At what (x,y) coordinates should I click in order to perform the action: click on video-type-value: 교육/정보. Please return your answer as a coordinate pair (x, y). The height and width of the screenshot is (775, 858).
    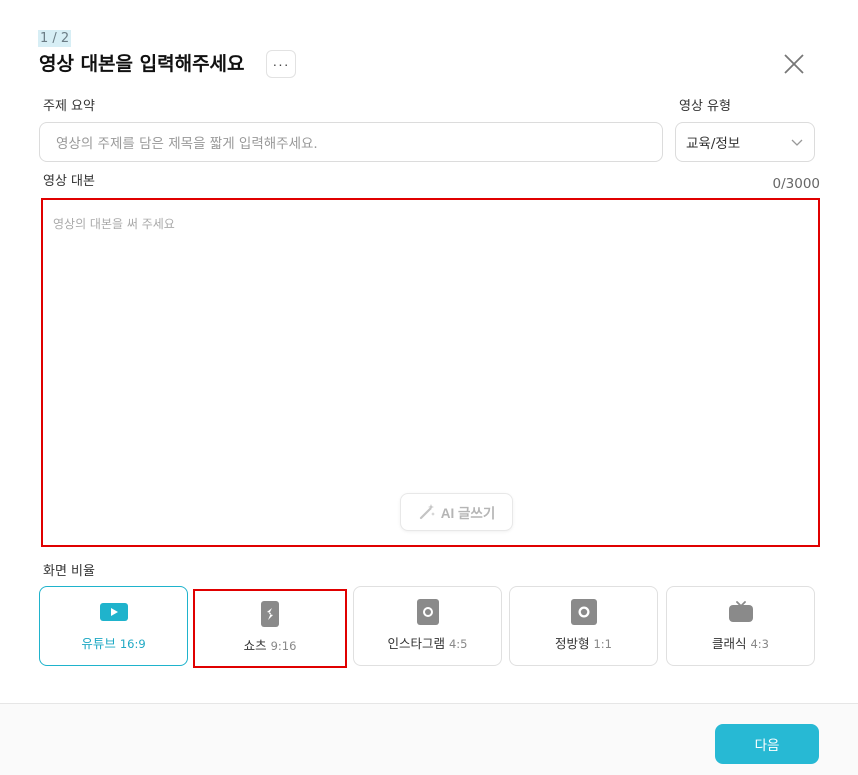
    Looking at the image, I should click on (713, 144).